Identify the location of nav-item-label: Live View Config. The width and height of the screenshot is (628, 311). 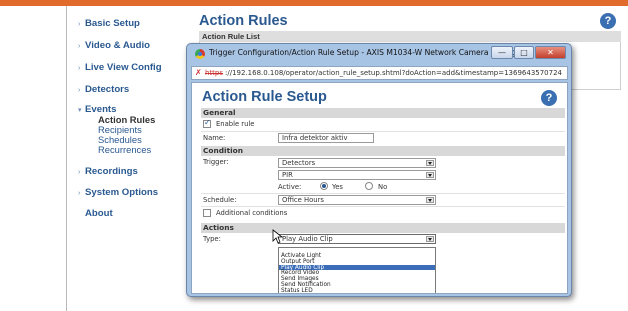
(123, 67).